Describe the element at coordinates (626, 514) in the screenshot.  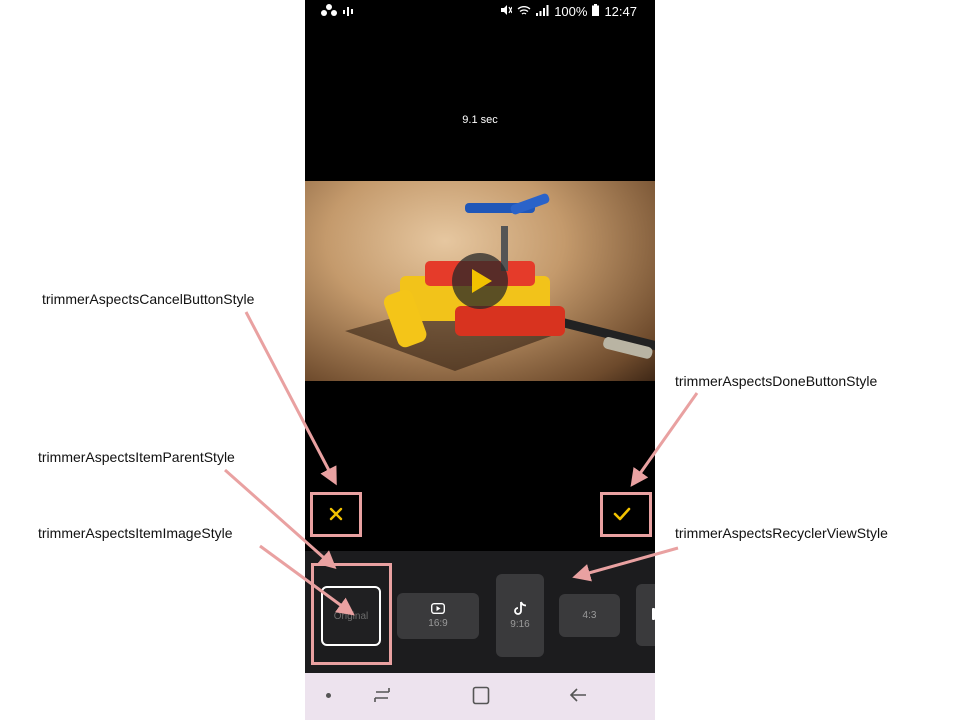
I see `done-highlight-box` at that location.